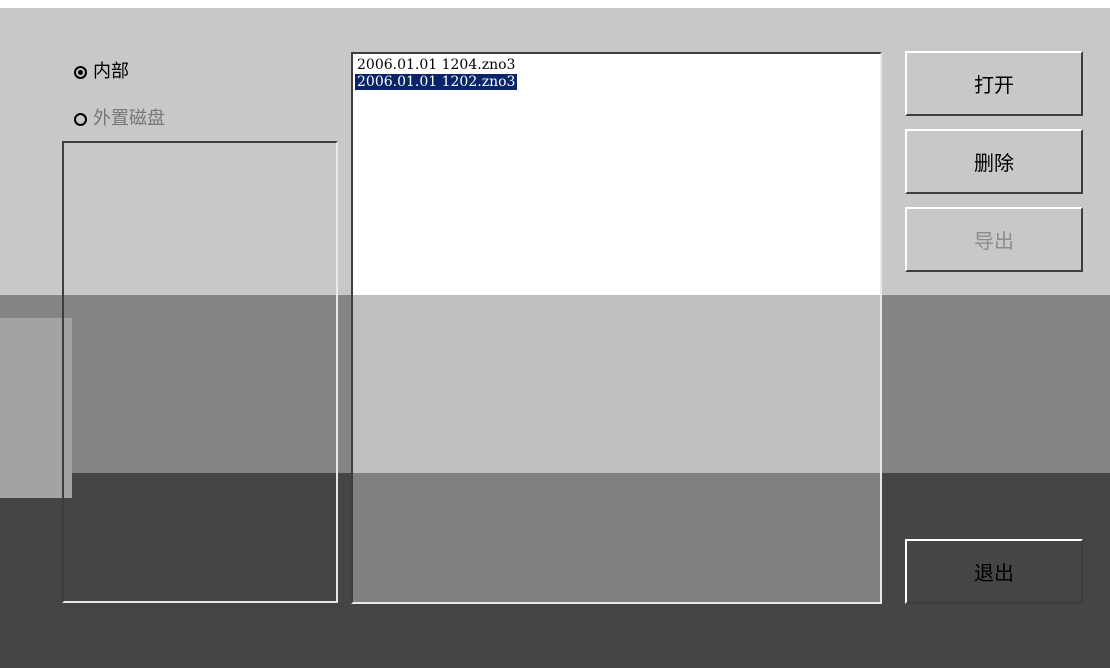  I want to click on delete-button: 删除, so click(994, 161).